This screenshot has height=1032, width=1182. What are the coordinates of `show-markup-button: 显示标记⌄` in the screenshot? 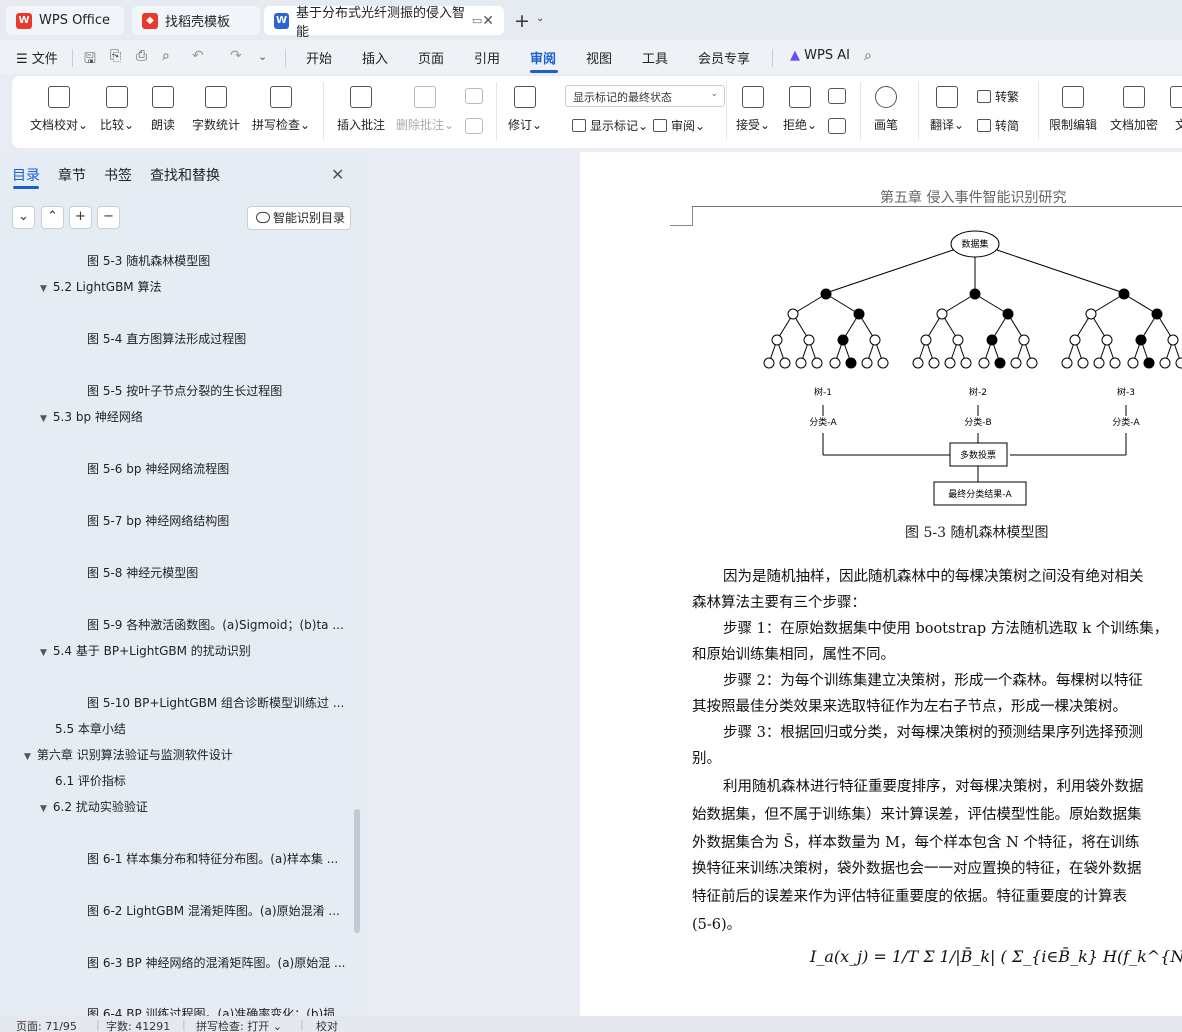 It's located at (610, 125).